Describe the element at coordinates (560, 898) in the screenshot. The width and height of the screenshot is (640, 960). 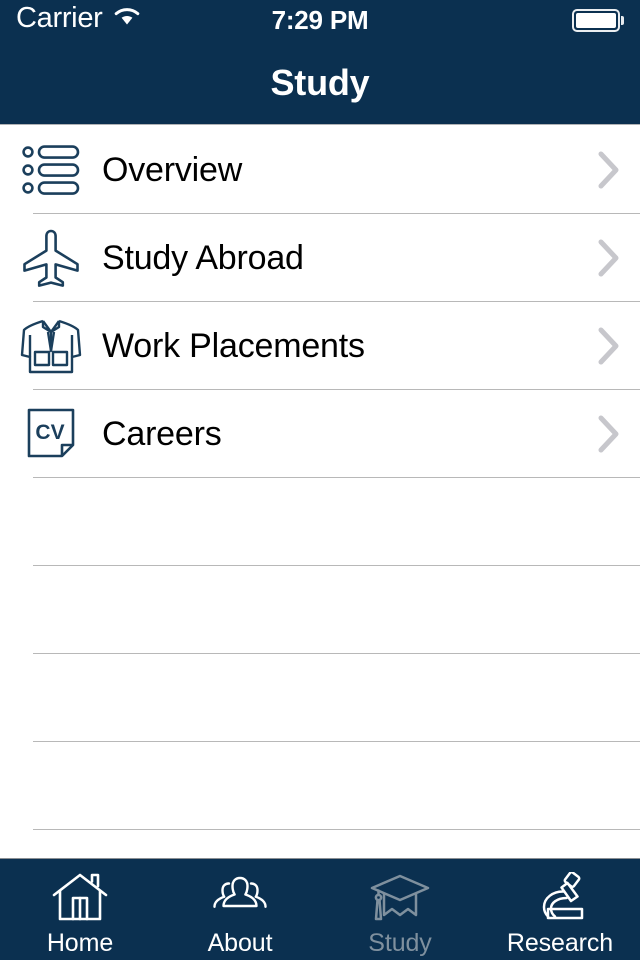
I see `microscope-icon` at that location.